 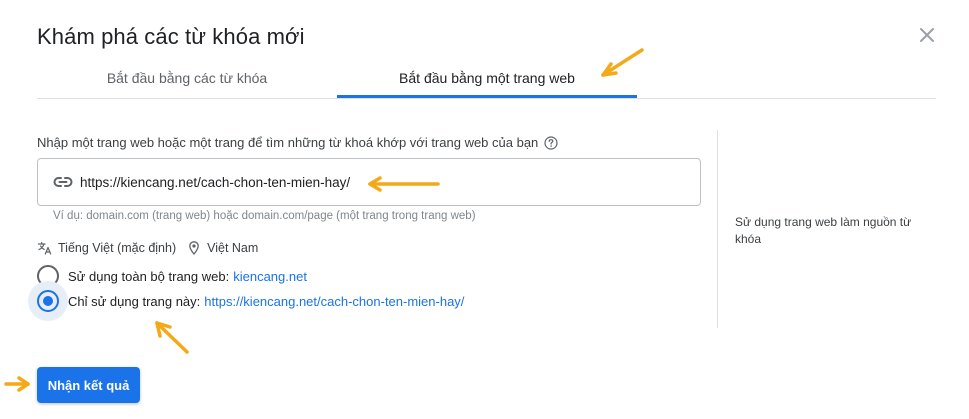 What do you see at coordinates (270, 276) in the screenshot?
I see `radio-option-whole-site-link: kiencang.net` at bounding box center [270, 276].